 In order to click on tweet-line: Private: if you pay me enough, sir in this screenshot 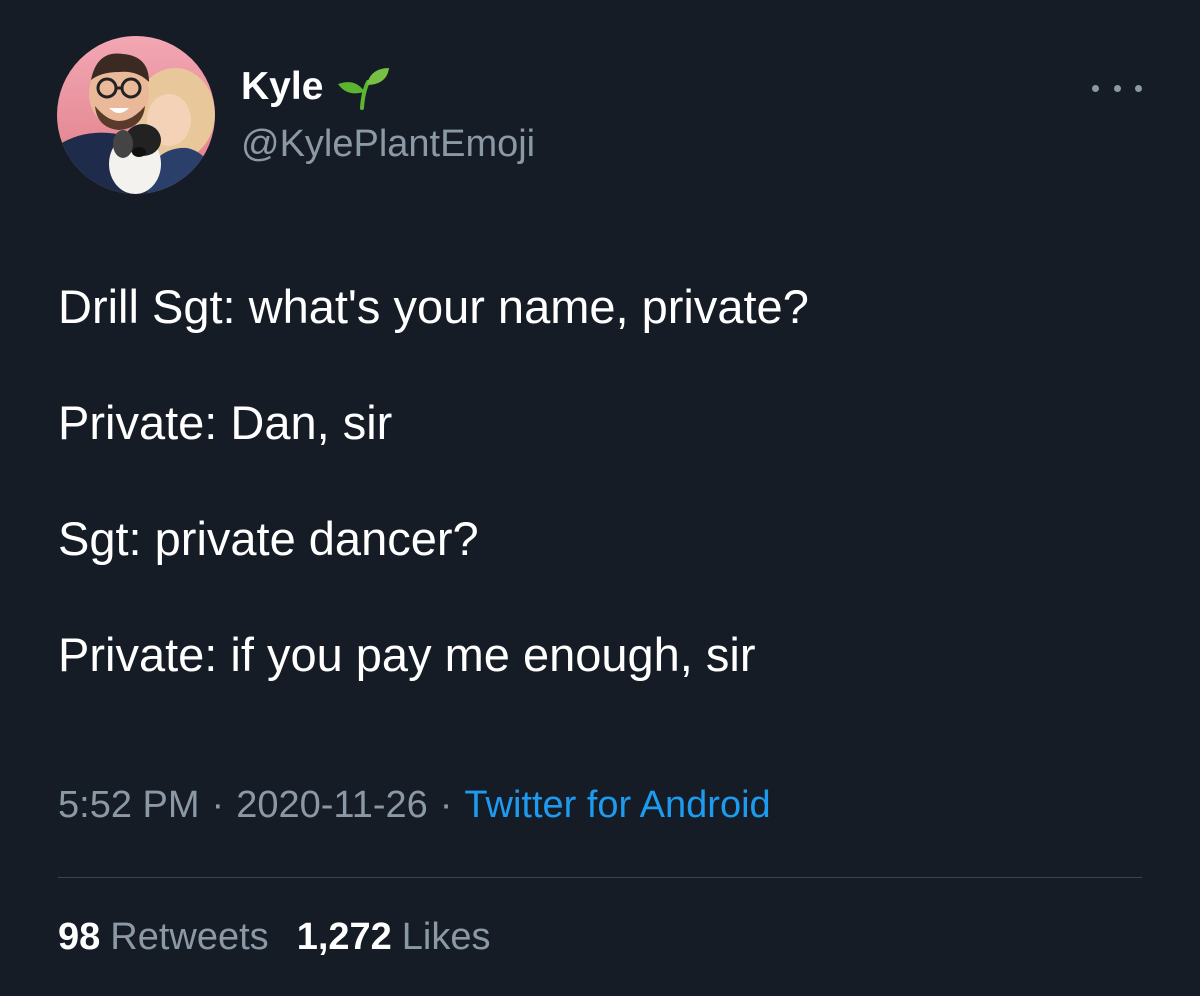, I will do `click(407, 654)`.